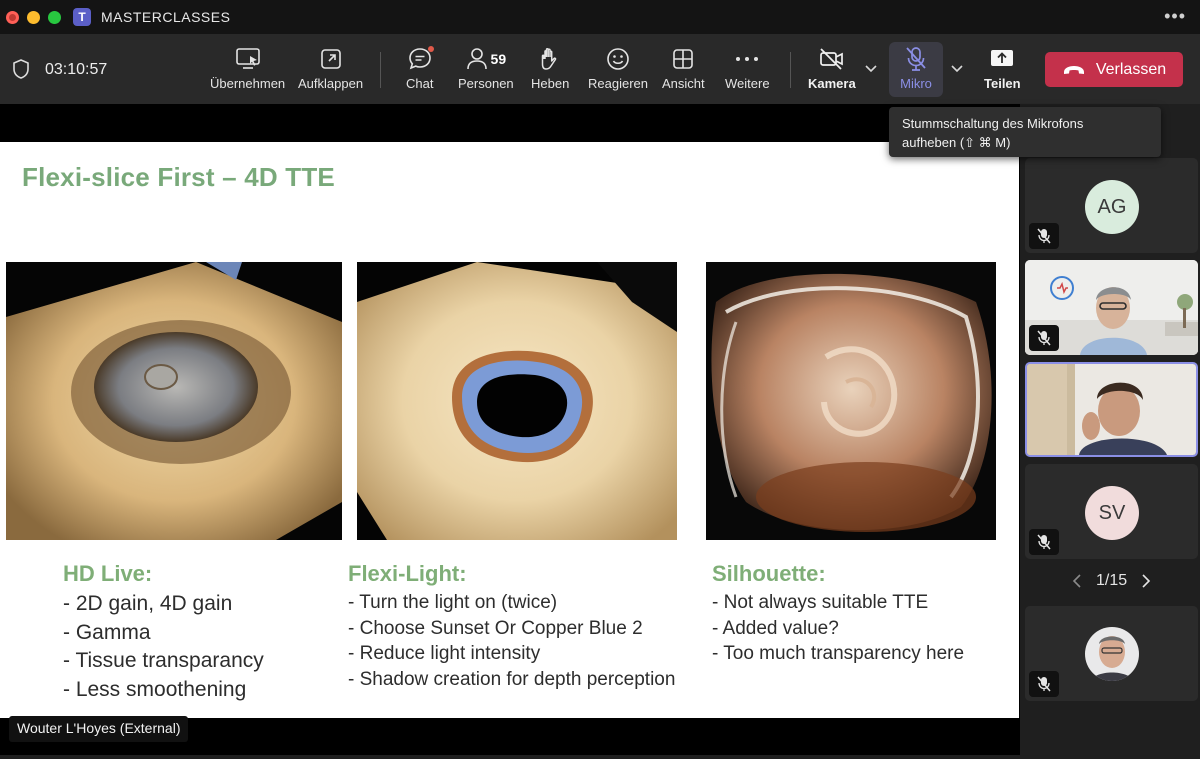 The width and height of the screenshot is (1200, 759). Describe the element at coordinates (453, 602) in the screenshot. I see `list-item: - Turn the light on (twice)` at that location.